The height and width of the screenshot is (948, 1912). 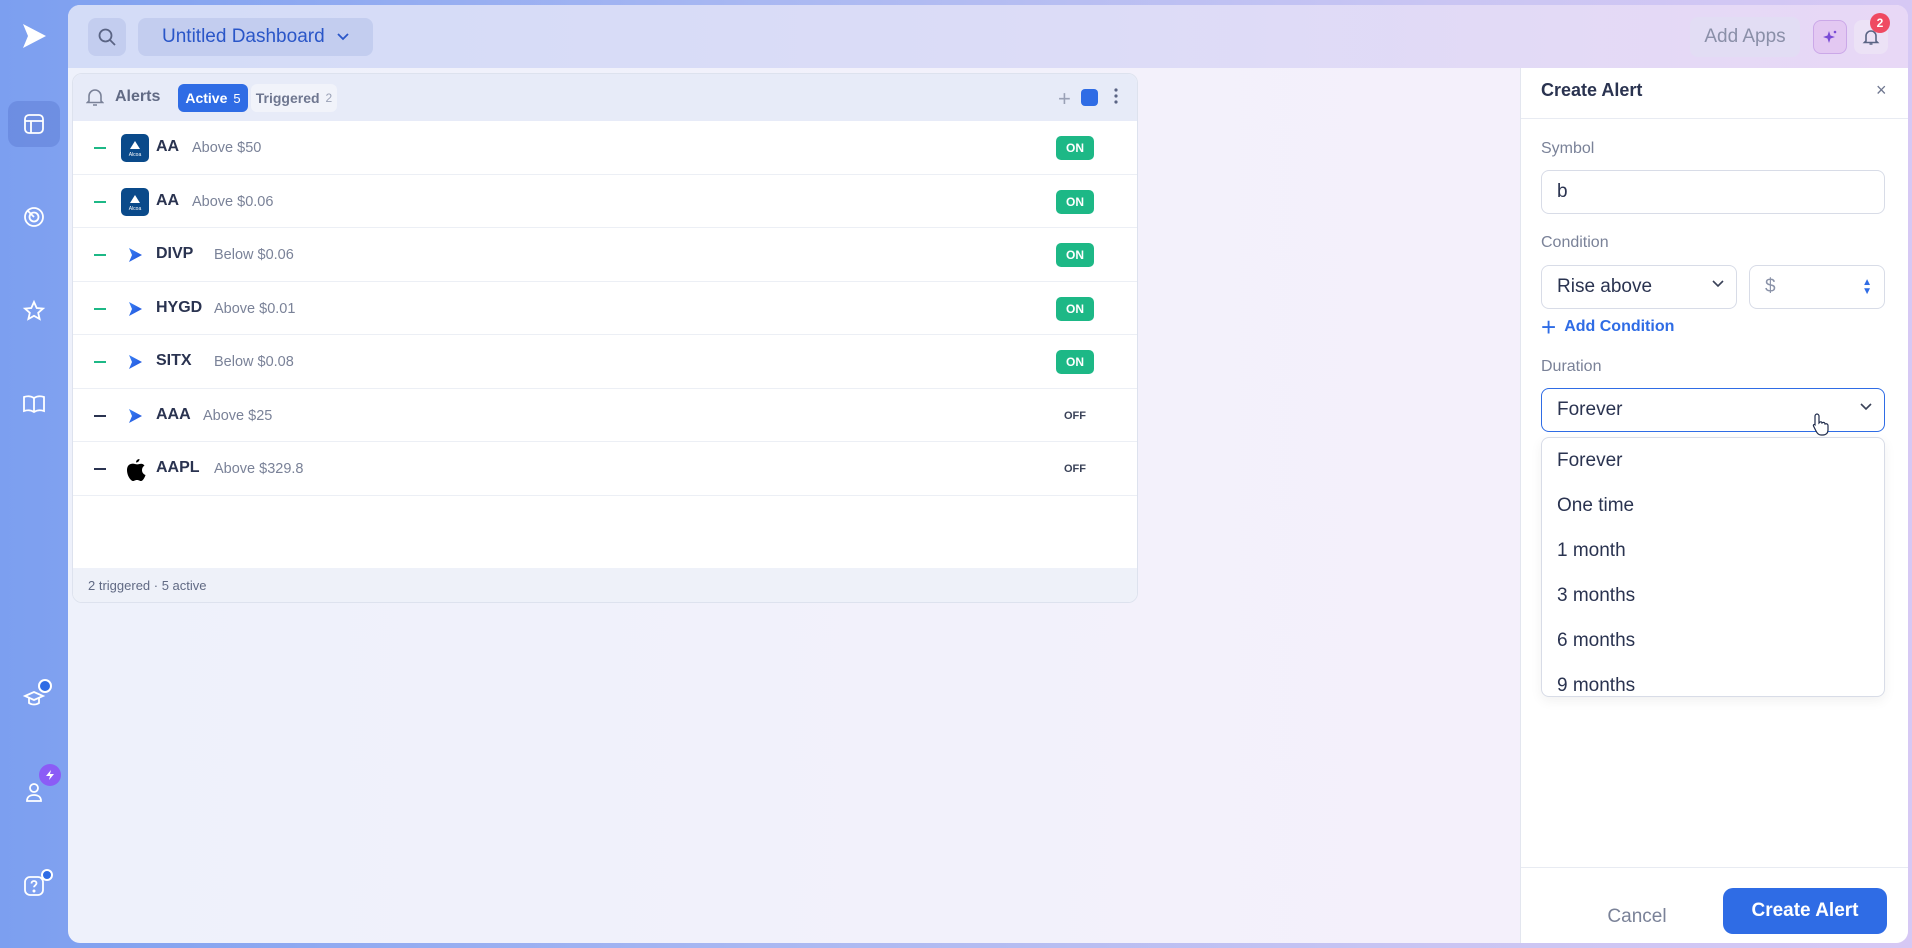 What do you see at coordinates (605, 97) in the screenshot?
I see `alerts-header: Alerts Active 5 Triggered 2 +` at bounding box center [605, 97].